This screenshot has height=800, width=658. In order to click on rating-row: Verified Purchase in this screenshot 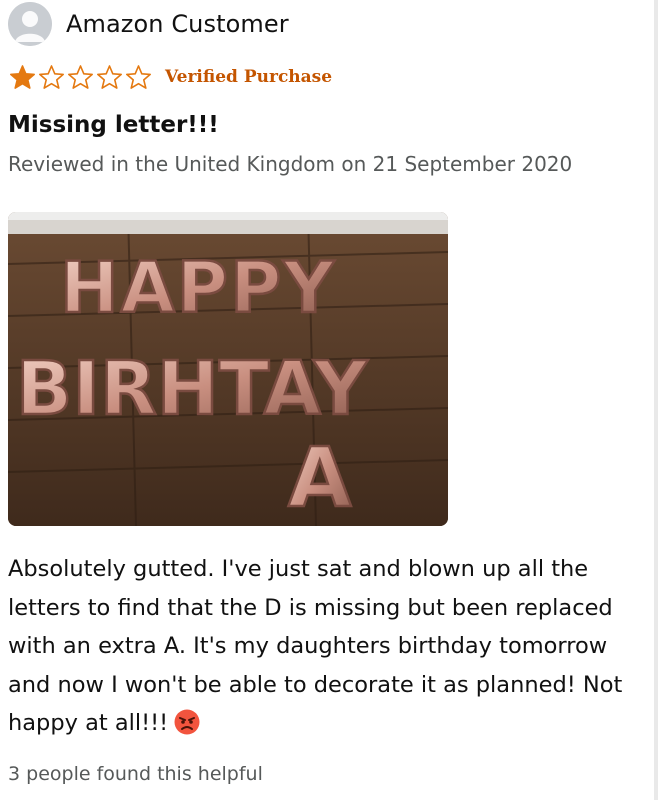, I will do `click(170, 77)`.